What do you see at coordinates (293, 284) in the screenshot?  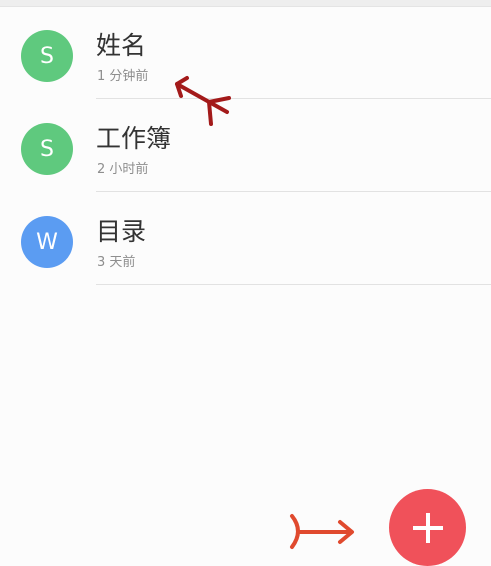 I see `divider` at bounding box center [293, 284].